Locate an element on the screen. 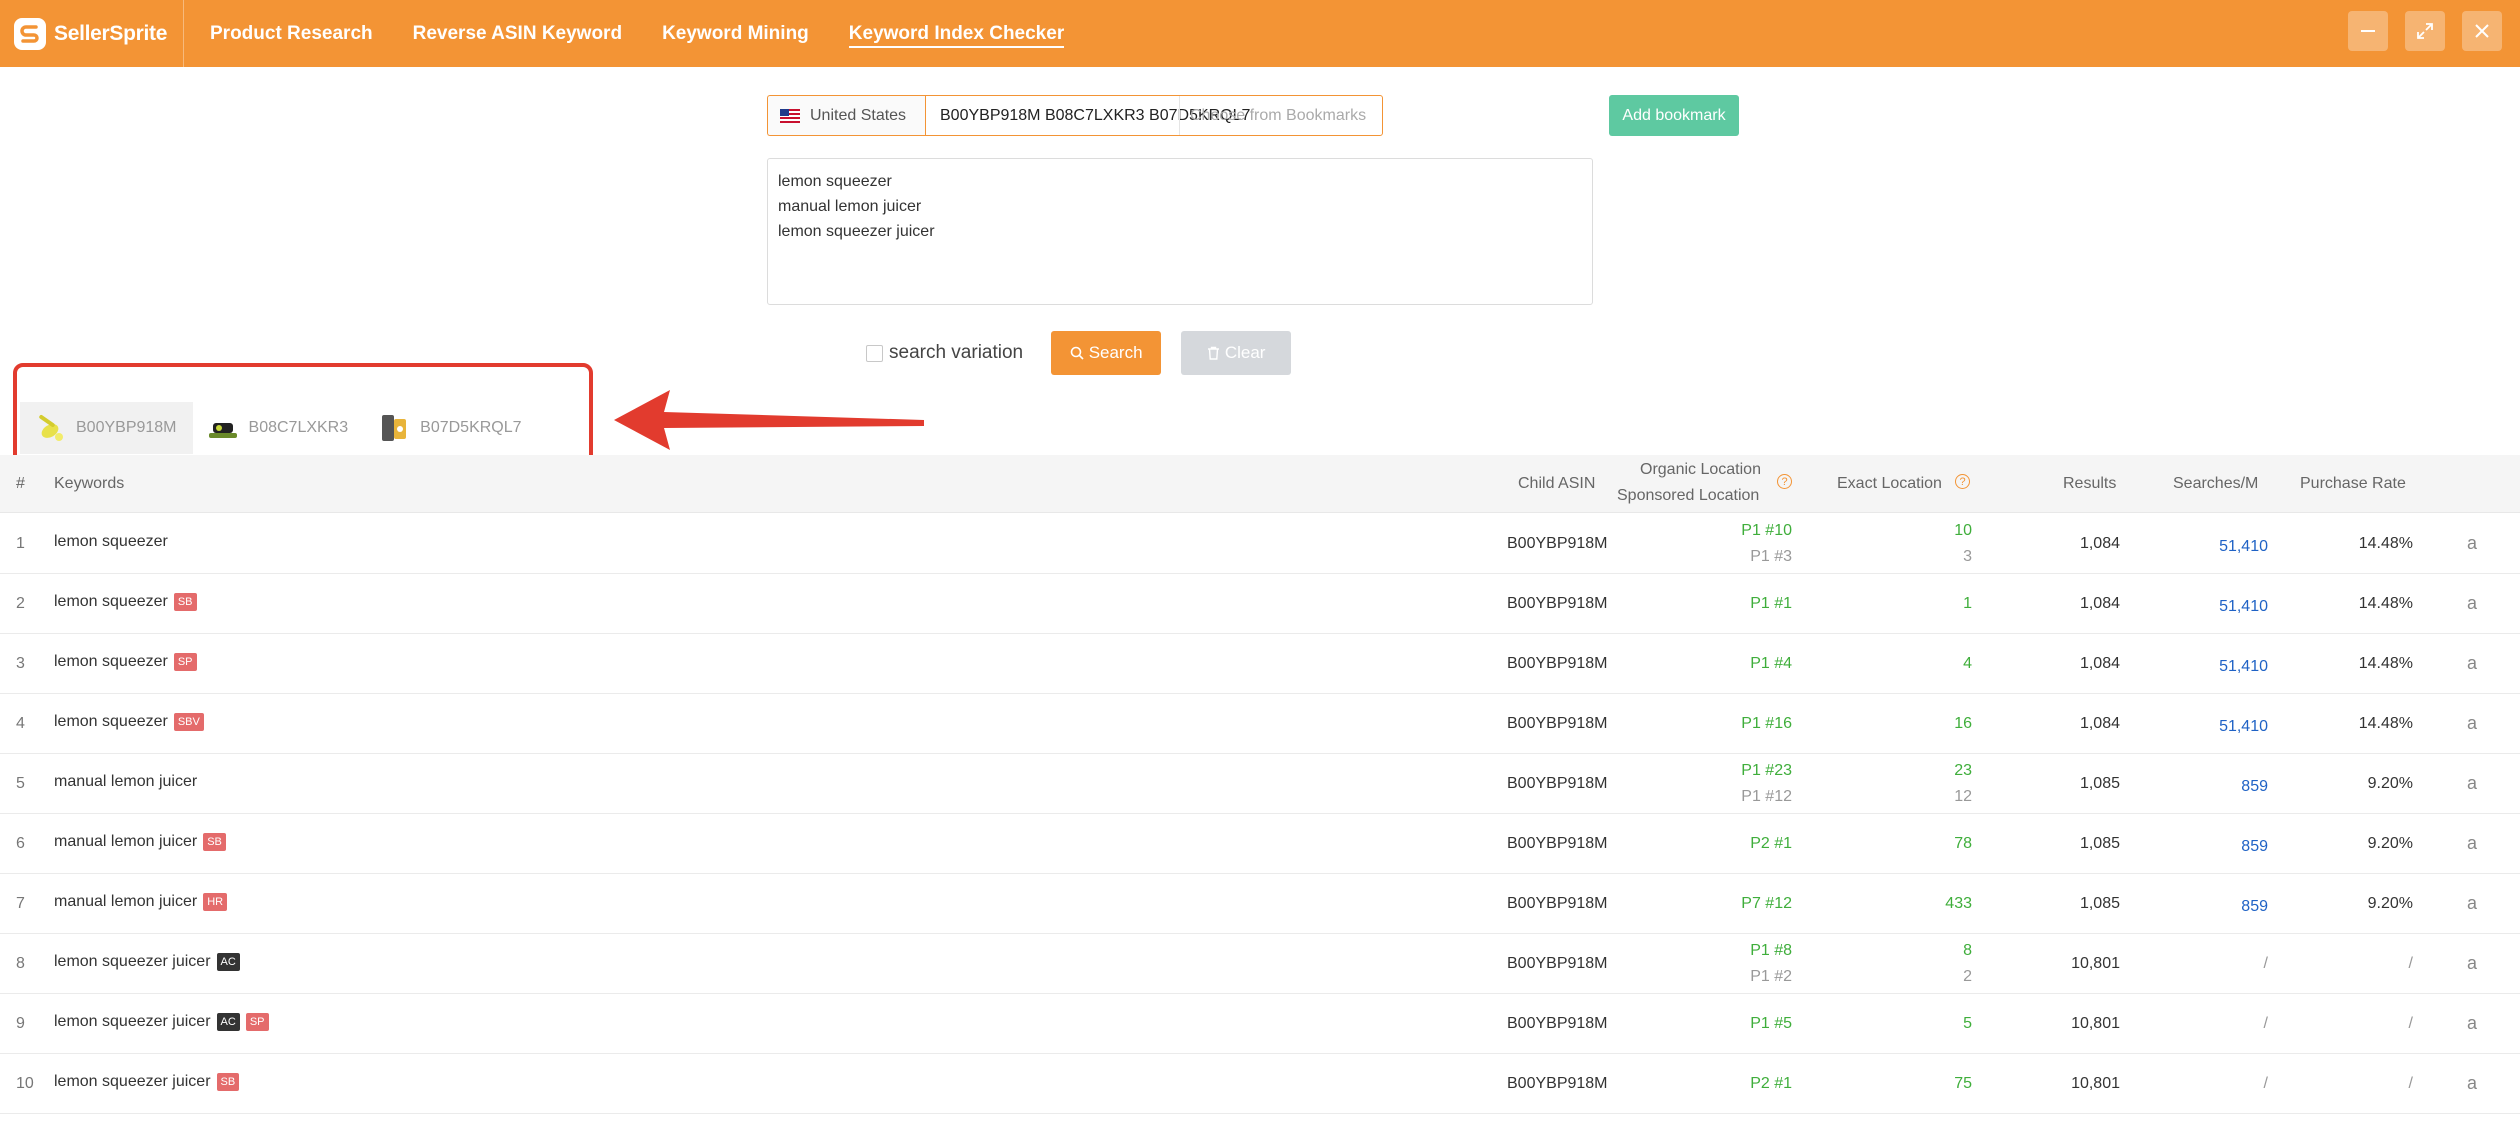 Image resolution: width=2520 pixels, height=1140 pixels. row-keyword: lemon squeezer SB is located at coordinates (125, 602).